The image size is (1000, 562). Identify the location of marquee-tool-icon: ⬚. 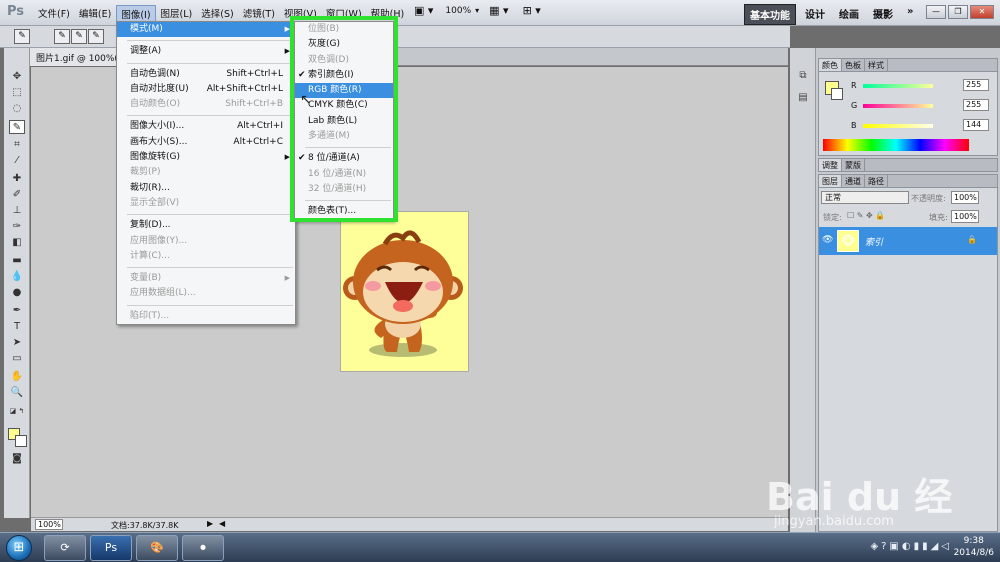
(17, 93).